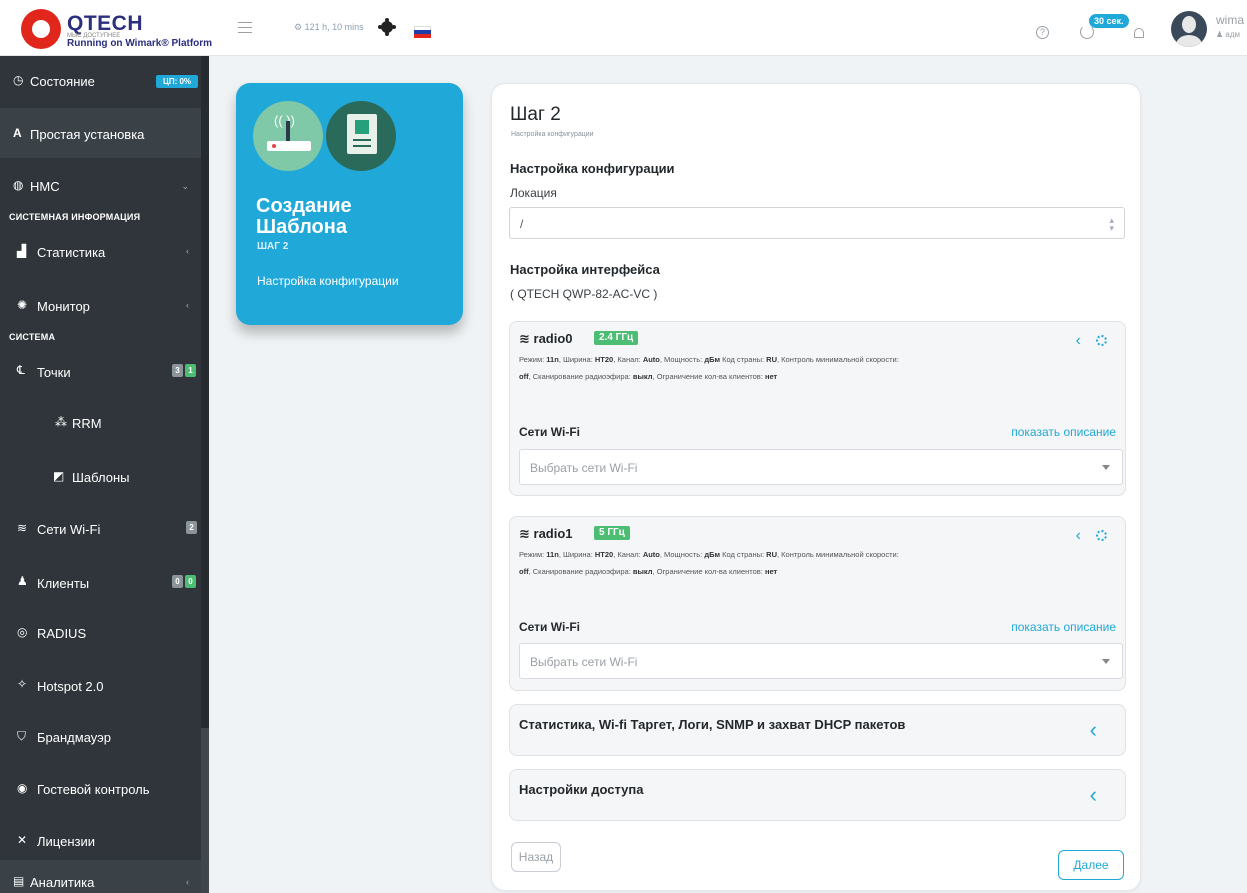  What do you see at coordinates (553, 533) in the screenshot?
I see `radio-name-text: radio1` at bounding box center [553, 533].